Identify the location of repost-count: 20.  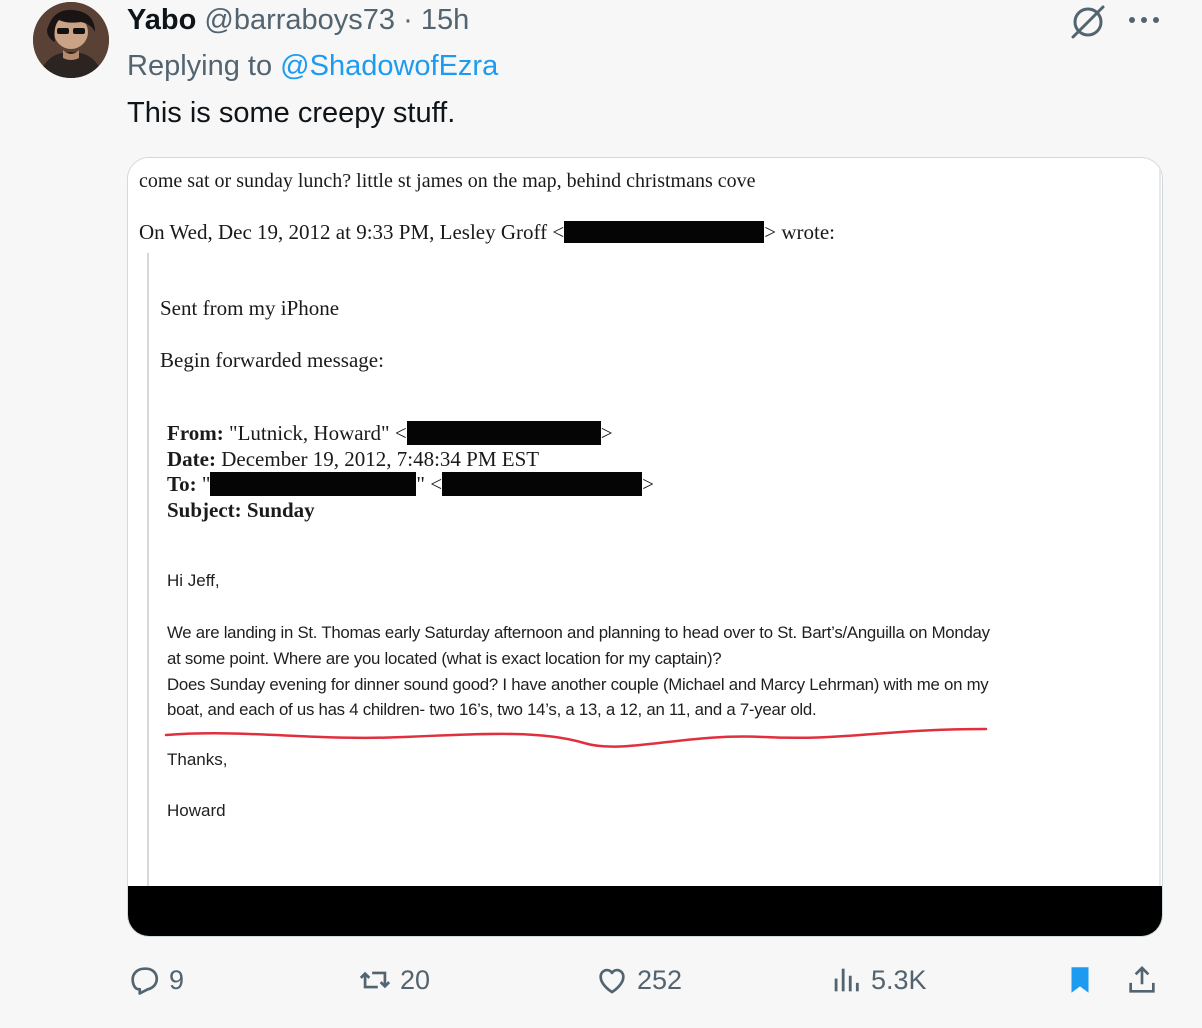
(415, 979).